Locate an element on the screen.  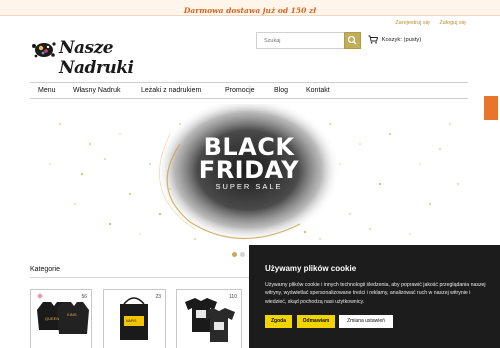
cookie-reject-button: Odmawiam is located at coordinates (316, 321).